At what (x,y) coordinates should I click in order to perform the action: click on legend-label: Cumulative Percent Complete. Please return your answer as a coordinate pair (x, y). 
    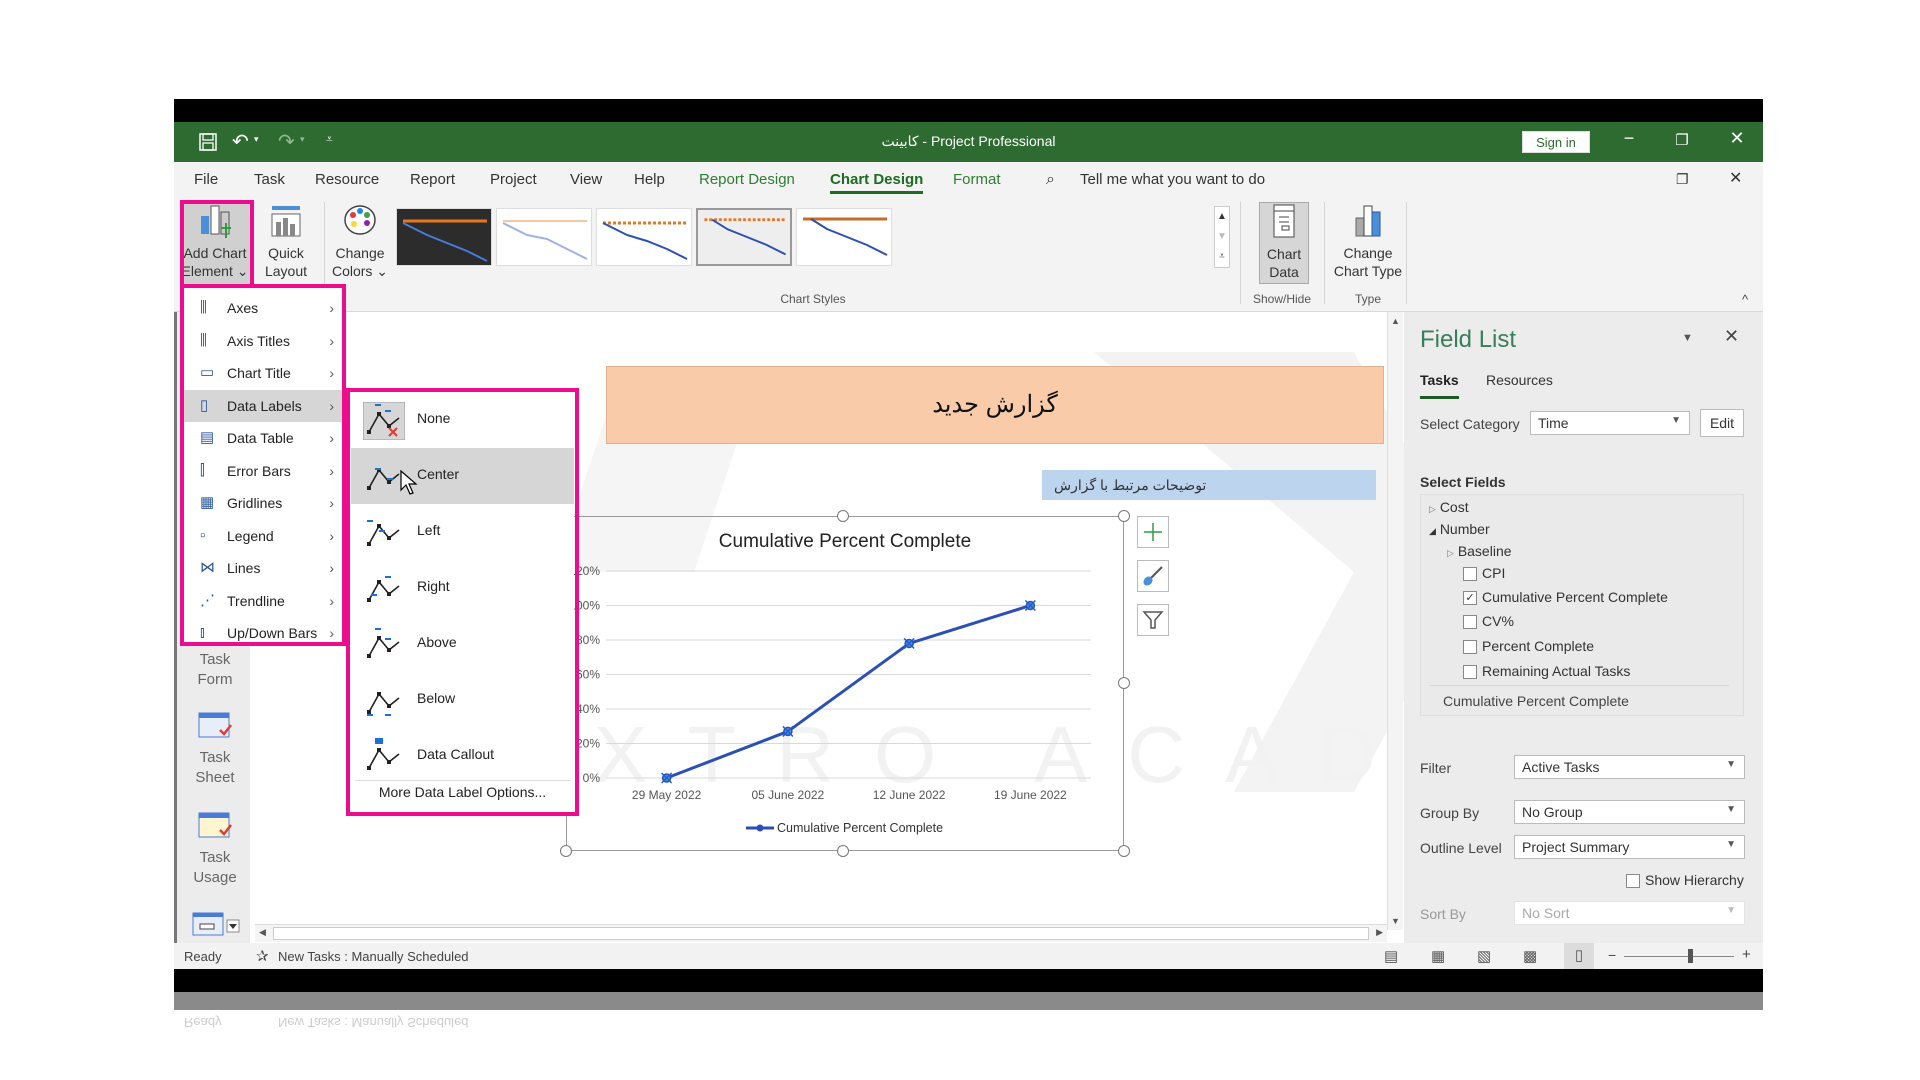
    Looking at the image, I should click on (860, 828).